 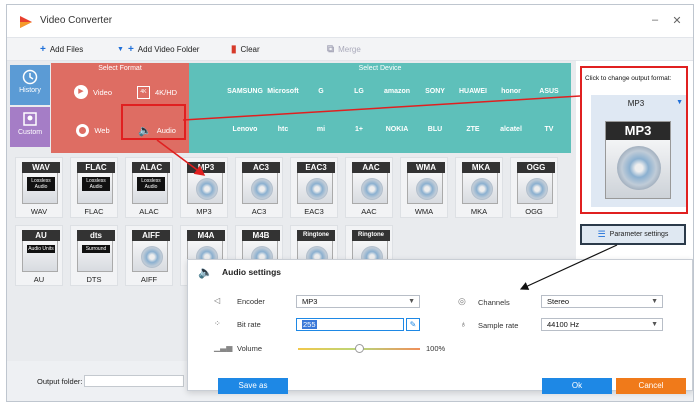 I want to click on arrow-audio-to-output, so click(x=381, y=108).